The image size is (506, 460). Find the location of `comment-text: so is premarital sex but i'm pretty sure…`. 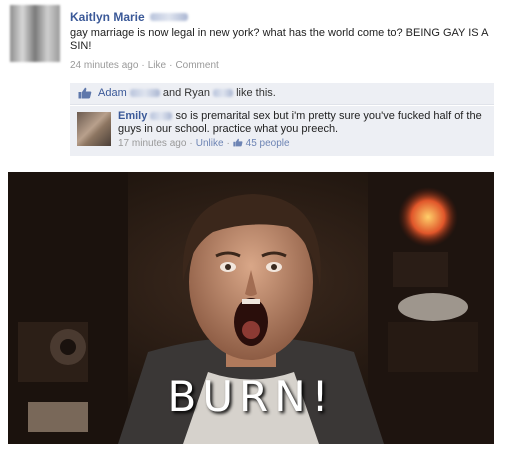

comment-text: so is premarital sex but i'm pretty sure… is located at coordinates (300, 122).